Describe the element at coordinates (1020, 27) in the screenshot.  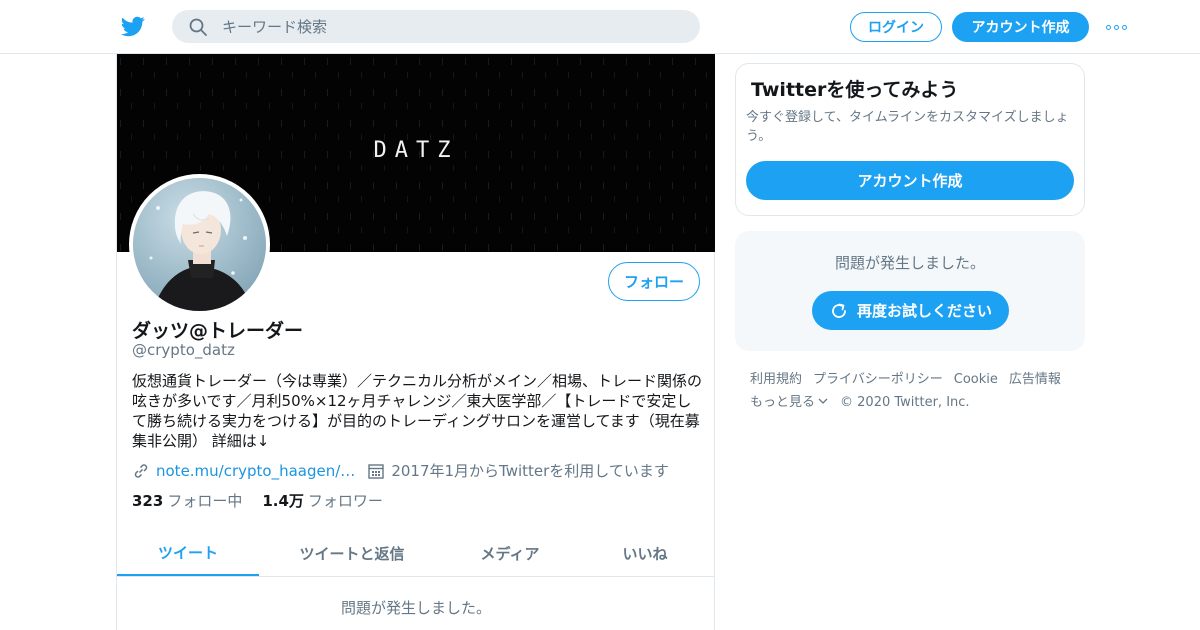
I see `signup-button: アカウント作成` at that location.